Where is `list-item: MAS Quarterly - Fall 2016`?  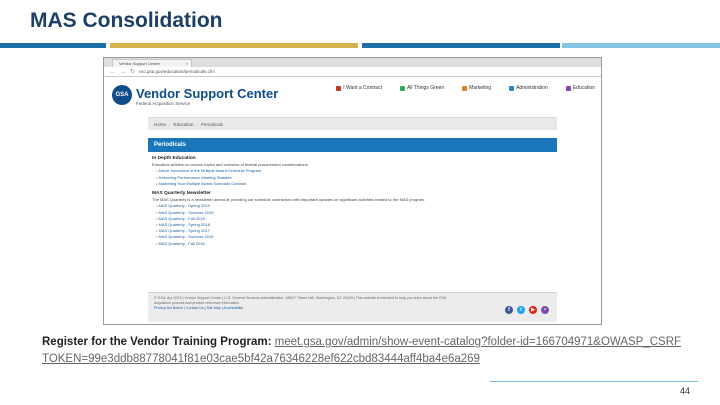
list-item: MAS Quarterly - Fall 2016 is located at coordinates (354, 244).